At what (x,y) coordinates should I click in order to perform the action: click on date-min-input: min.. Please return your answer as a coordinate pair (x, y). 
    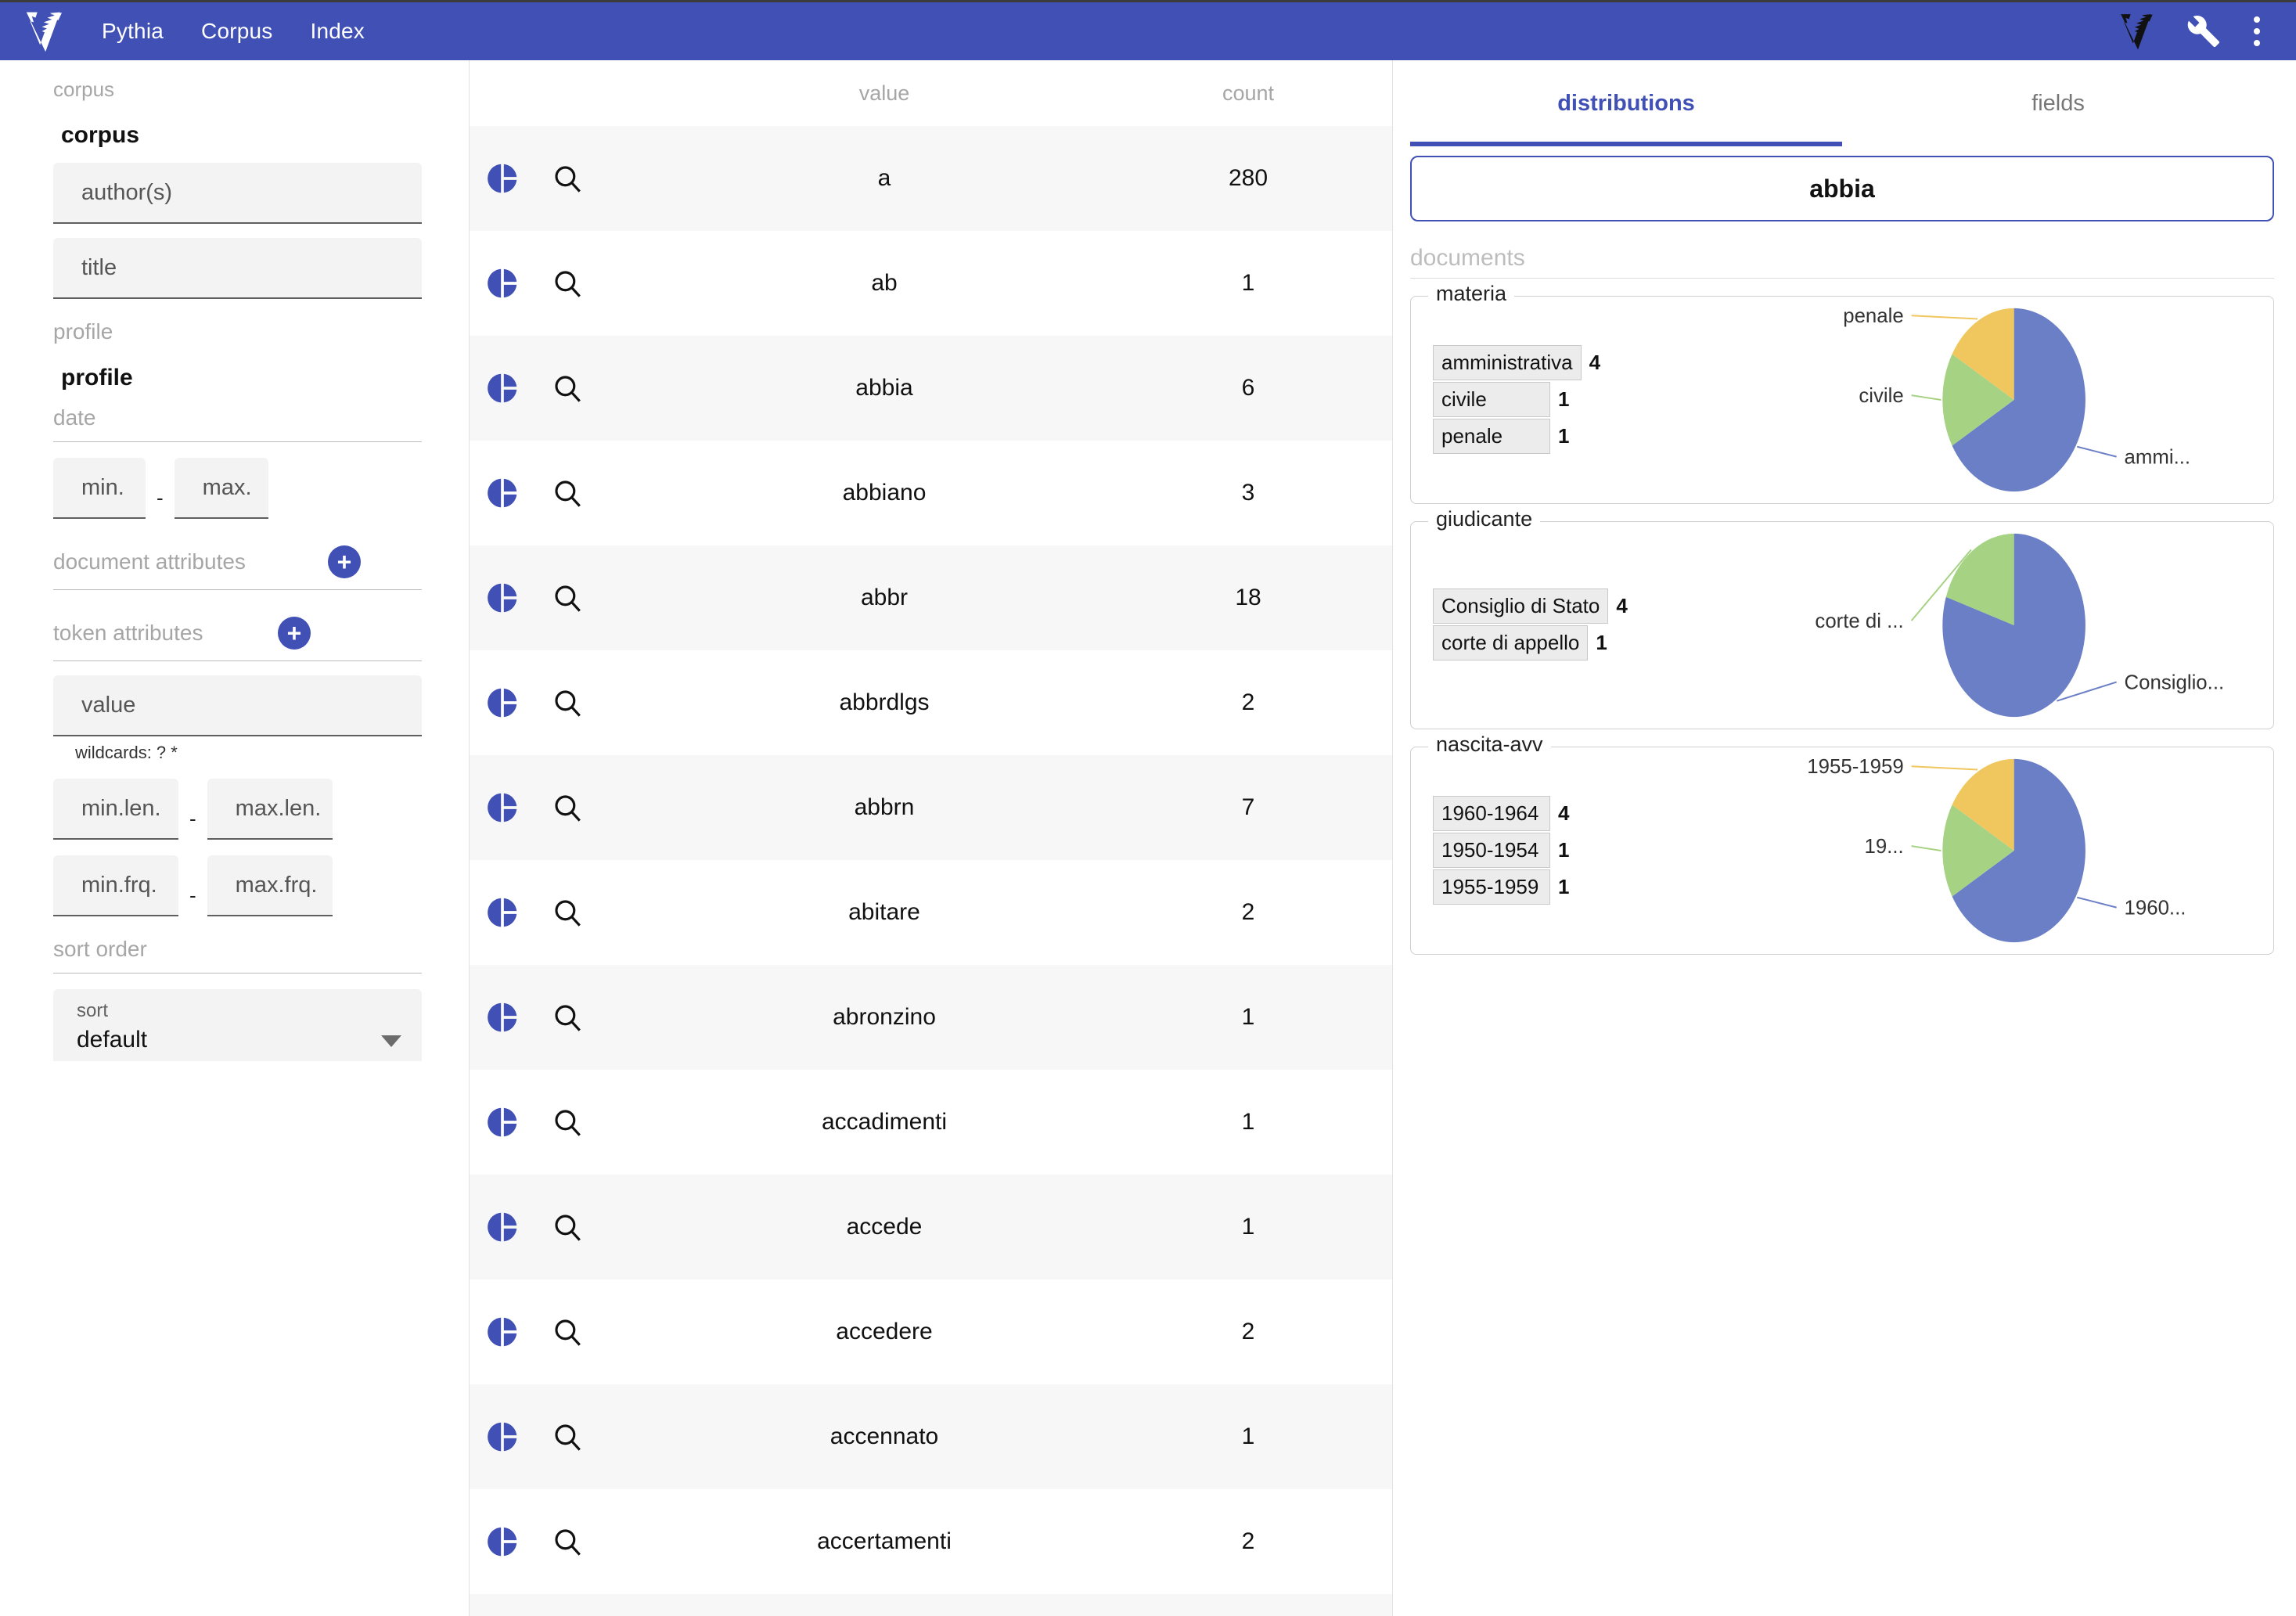
    Looking at the image, I should click on (100, 489).